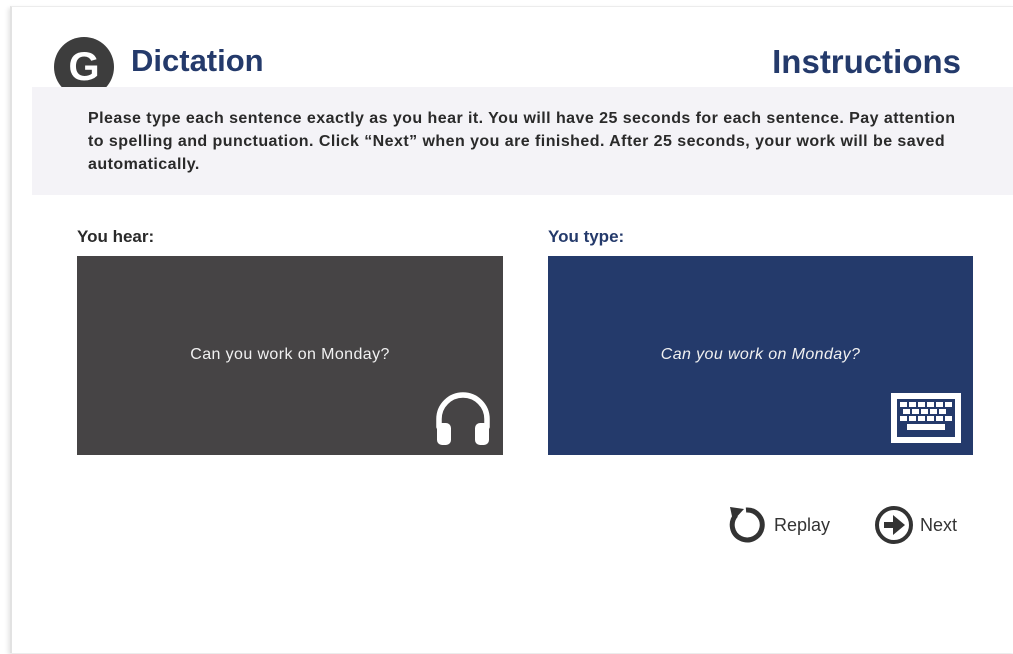 This screenshot has height=654, width=1013. I want to click on you-hear-label: You hear:, so click(116, 236).